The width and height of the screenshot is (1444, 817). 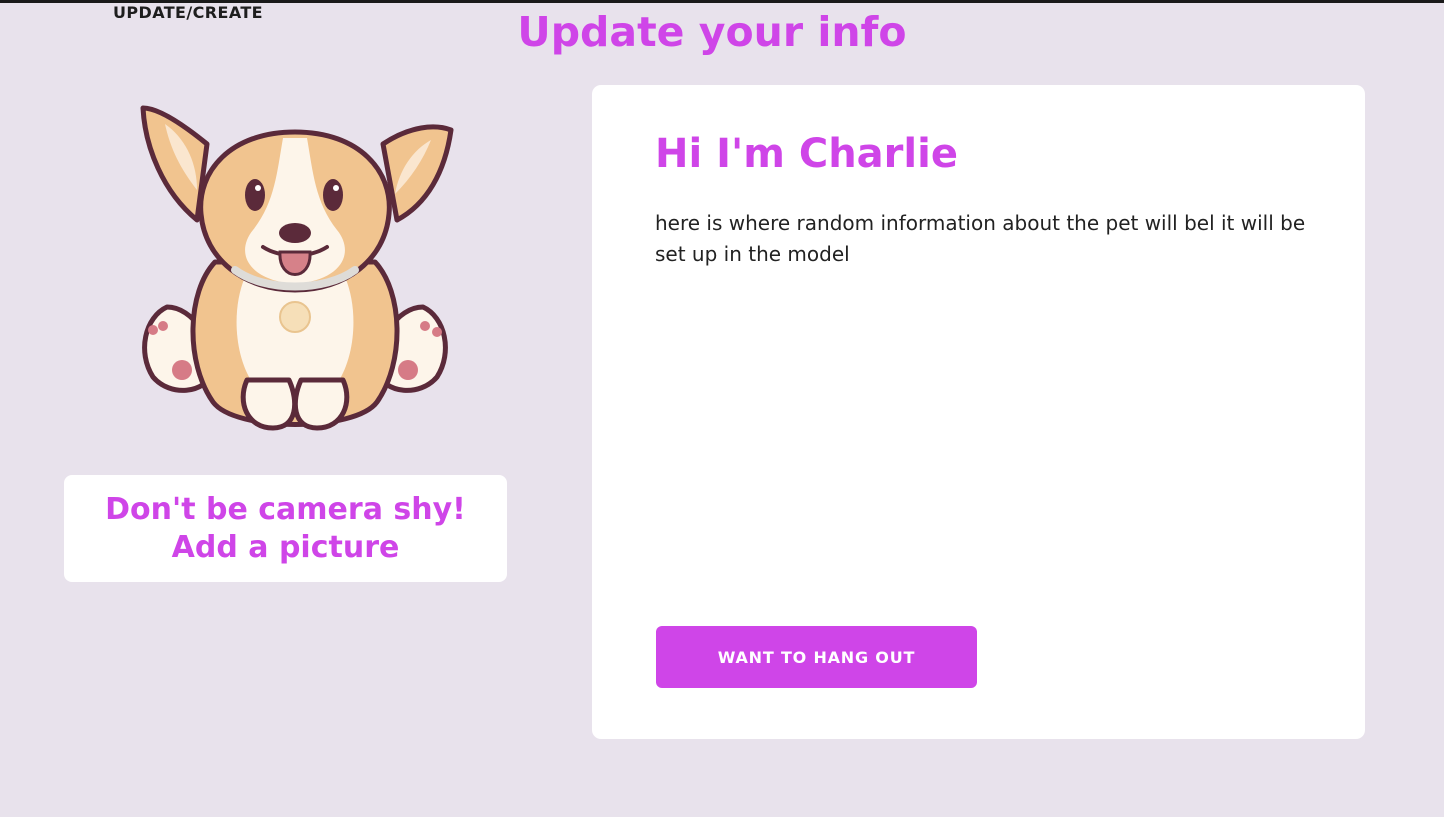 I want to click on upload-prompt-line1: Don't be camera shy!, so click(x=285, y=509).